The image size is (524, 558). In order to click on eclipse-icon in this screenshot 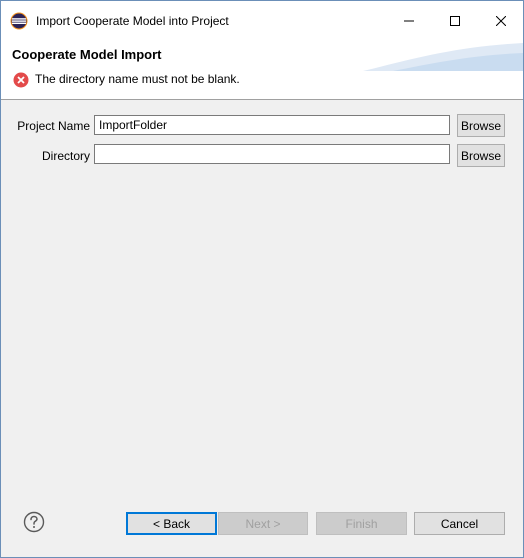, I will do `click(19, 21)`.